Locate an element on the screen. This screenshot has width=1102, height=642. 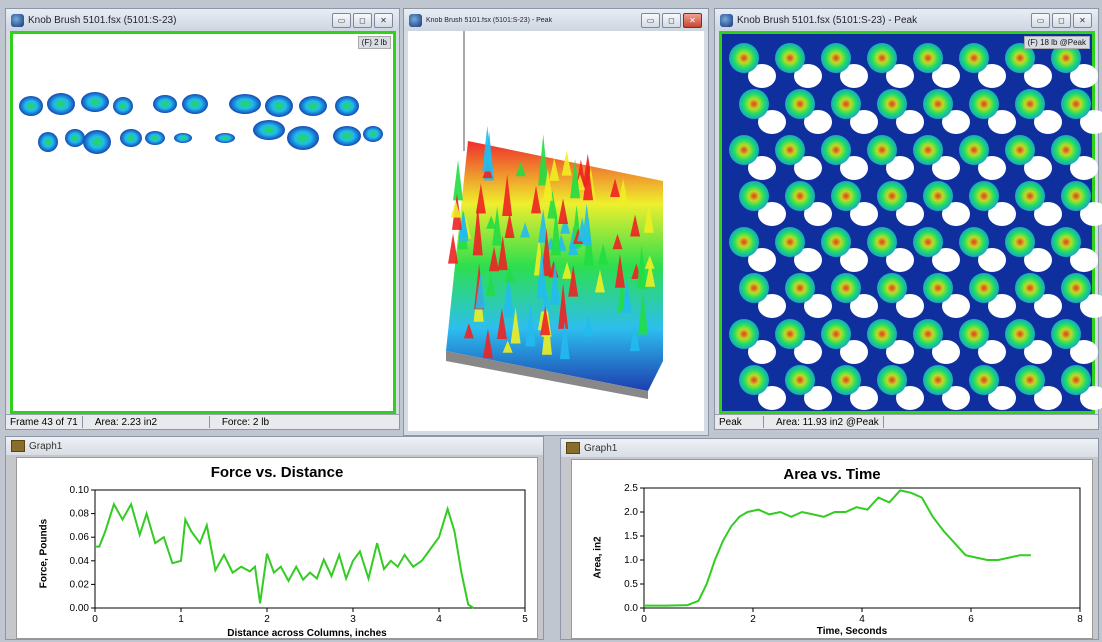
area-readout: Area: 11.93 in2 @Peak is located at coordinates (827, 422).